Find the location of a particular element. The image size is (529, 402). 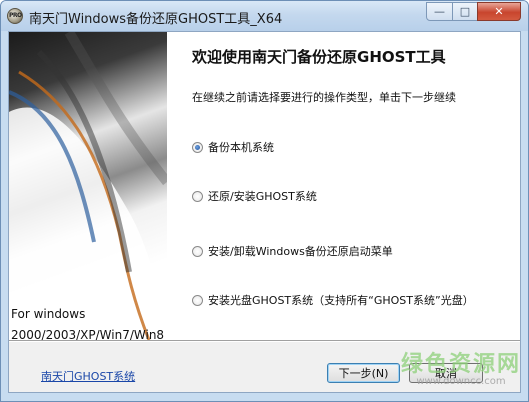

page-title: 欢迎使用南天门备份还原GHOST工具 is located at coordinates (319, 57).